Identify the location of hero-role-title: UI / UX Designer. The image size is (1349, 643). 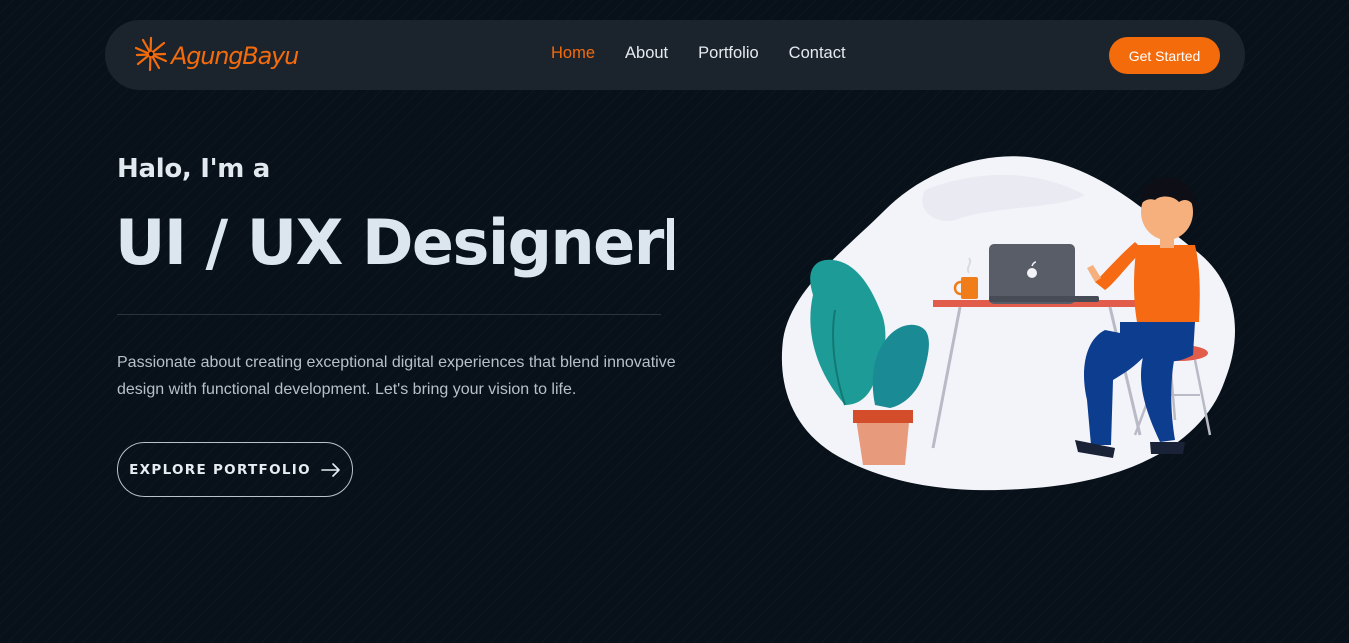
(394, 242).